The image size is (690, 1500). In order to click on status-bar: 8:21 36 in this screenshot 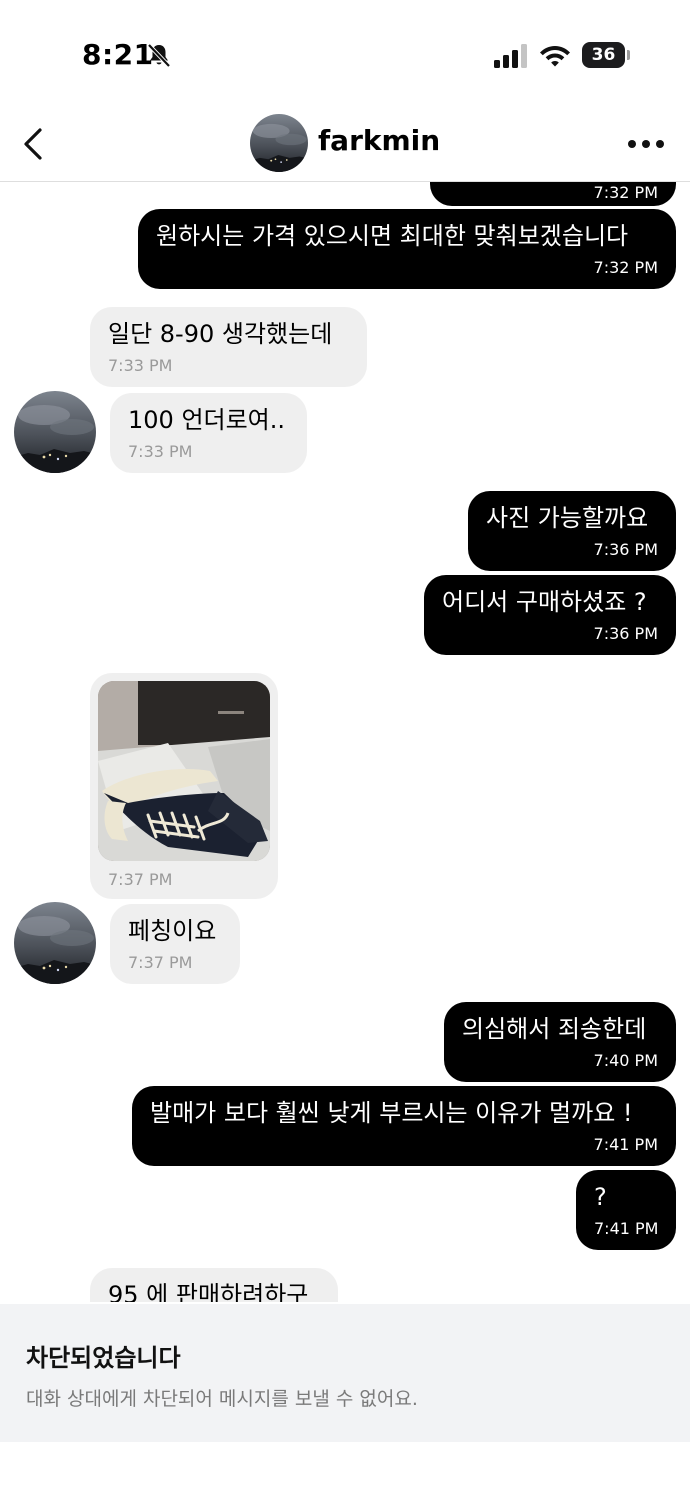, I will do `click(345, 55)`.